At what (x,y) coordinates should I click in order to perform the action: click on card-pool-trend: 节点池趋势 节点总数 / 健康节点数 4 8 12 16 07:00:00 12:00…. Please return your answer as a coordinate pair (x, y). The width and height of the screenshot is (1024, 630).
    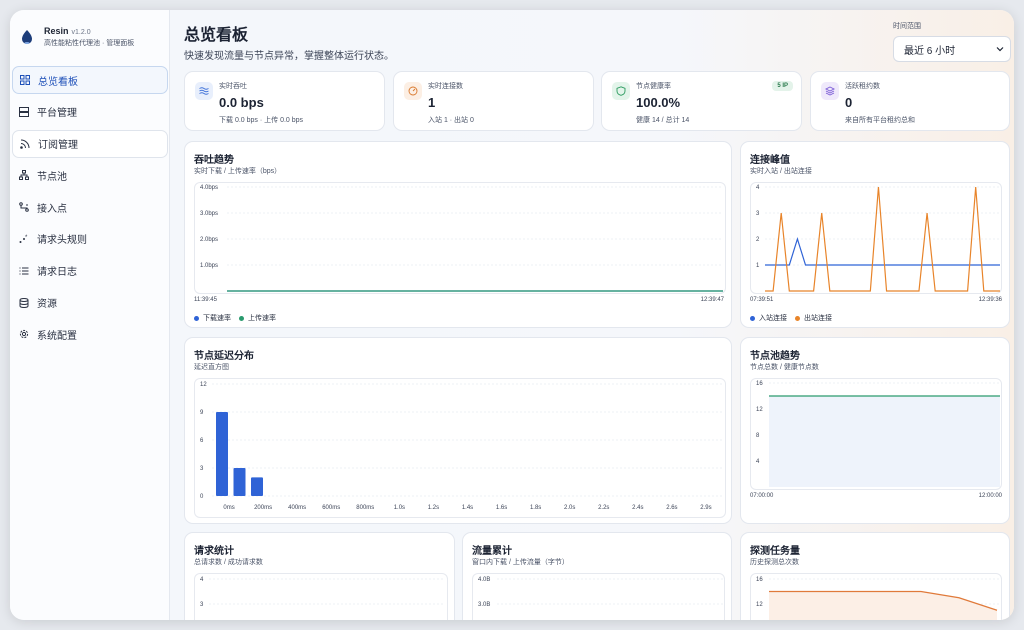
    Looking at the image, I should click on (875, 430).